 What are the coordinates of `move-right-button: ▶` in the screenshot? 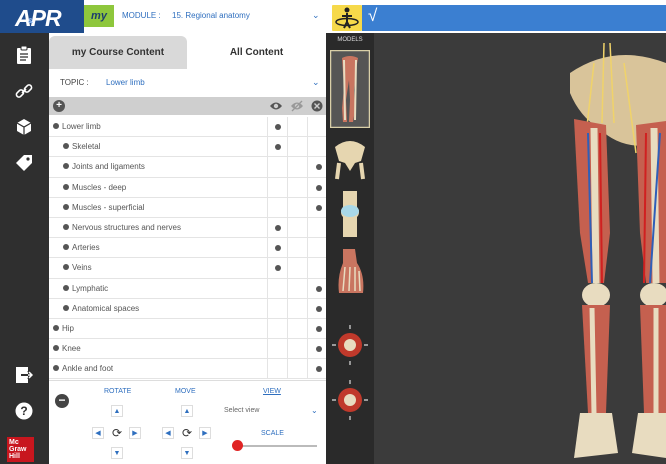 It's located at (205, 433).